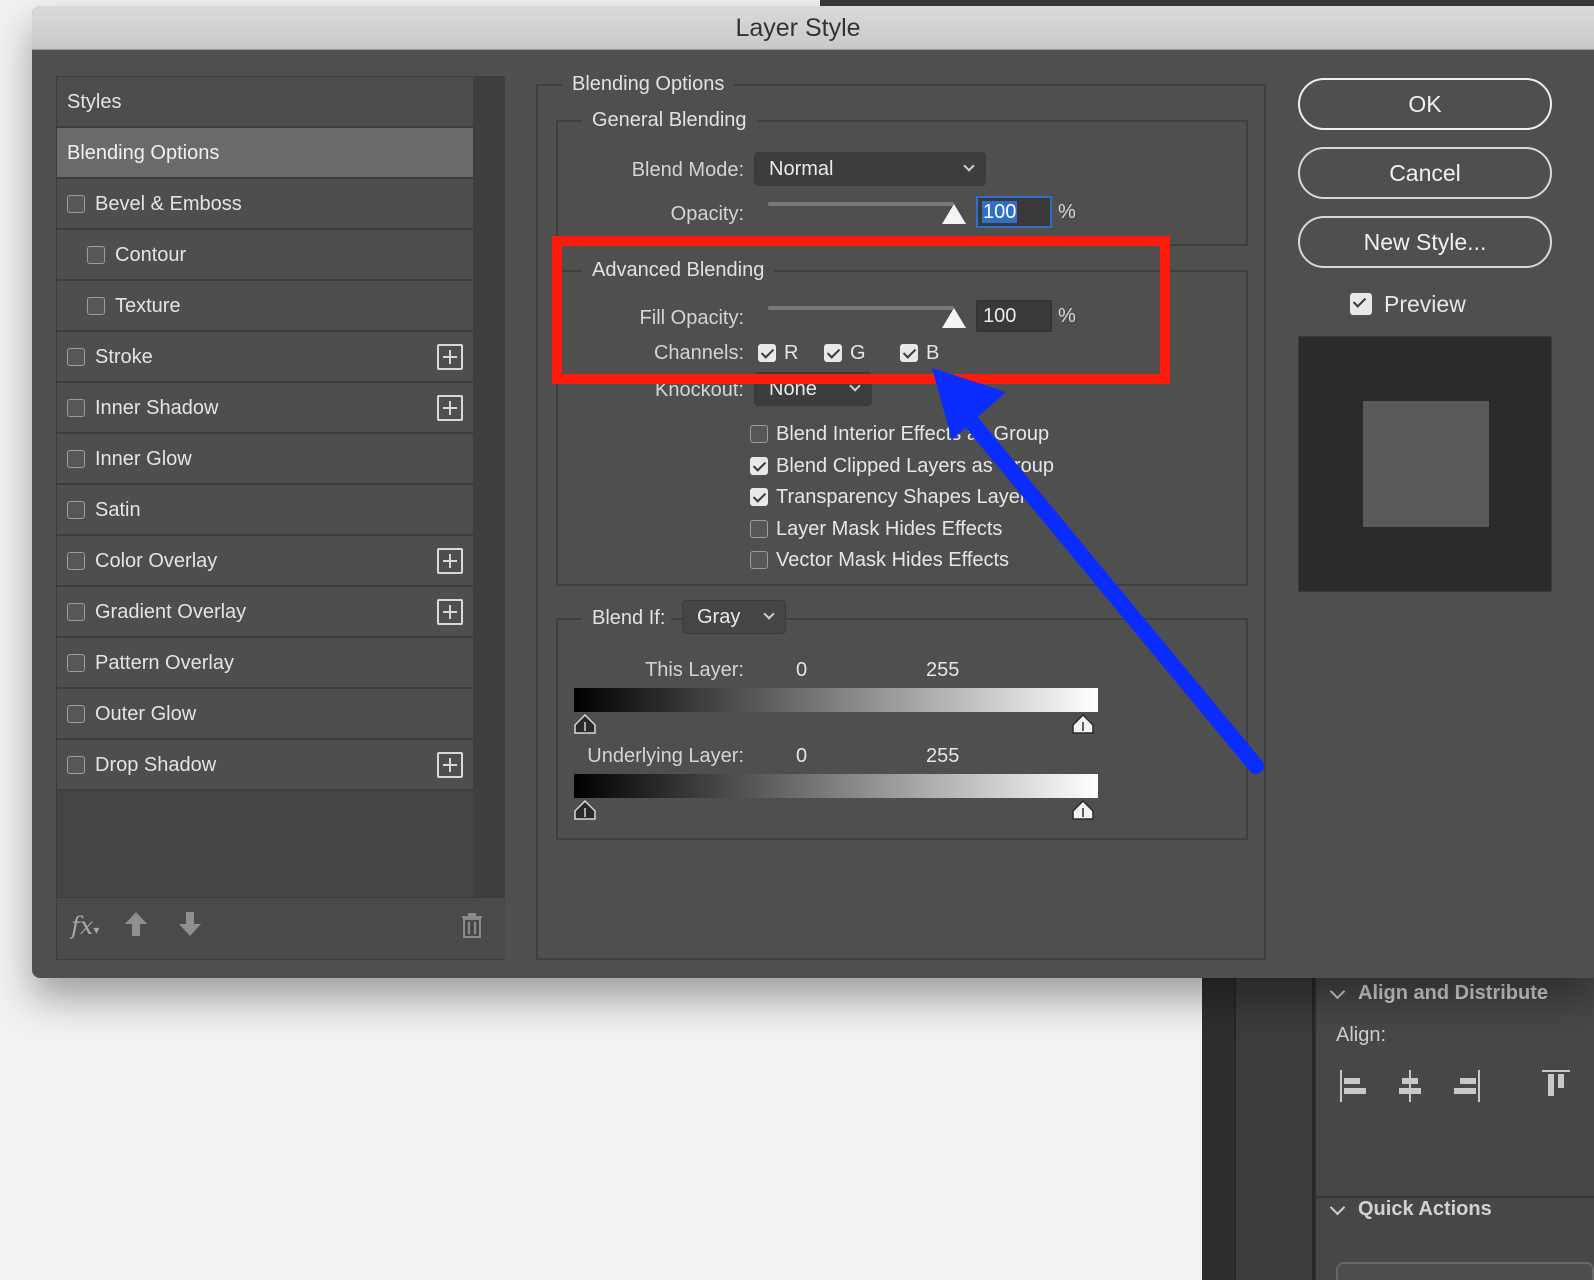 This screenshot has width=1594, height=1280. What do you see at coordinates (450, 408) in the screenshot?
I see `add-inner-shadow-icon` at bounding box center [450, 408].